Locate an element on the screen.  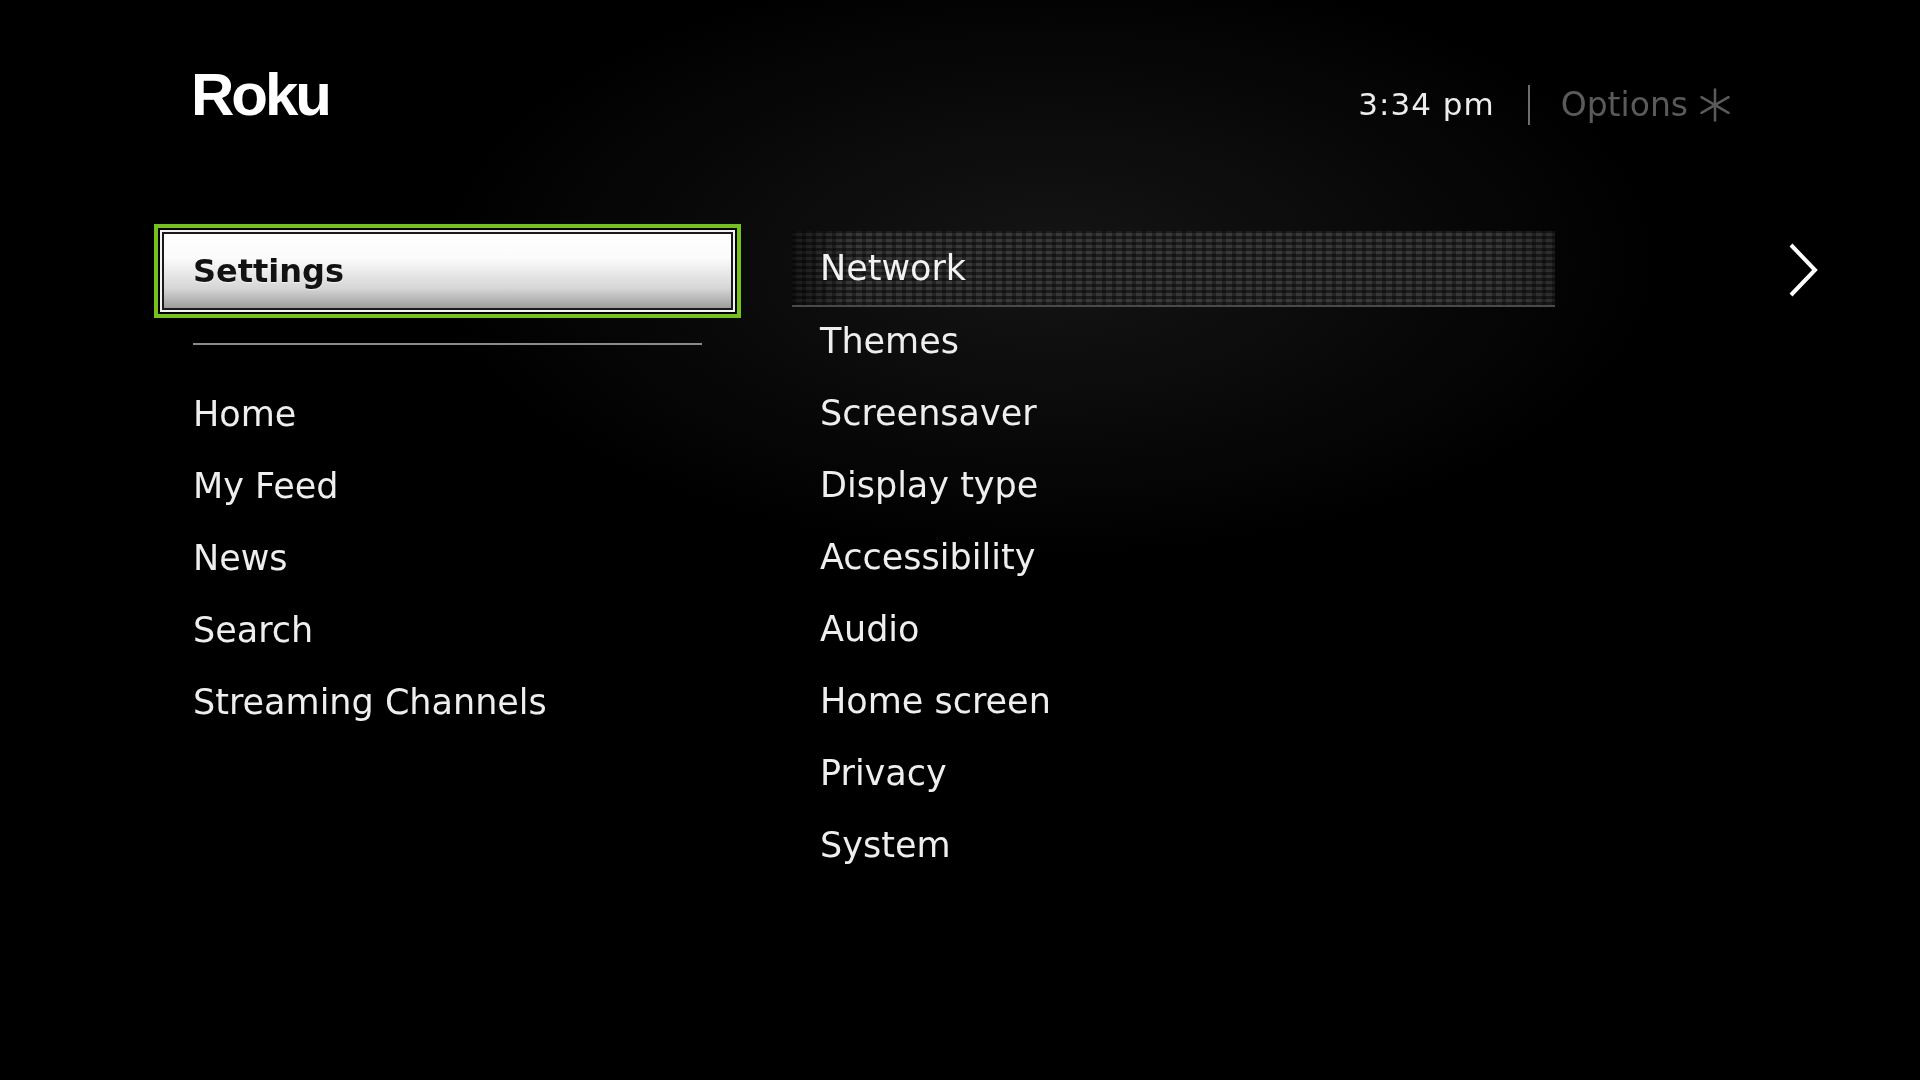
chevron-right-icon is located at coordinates (1803, 270).